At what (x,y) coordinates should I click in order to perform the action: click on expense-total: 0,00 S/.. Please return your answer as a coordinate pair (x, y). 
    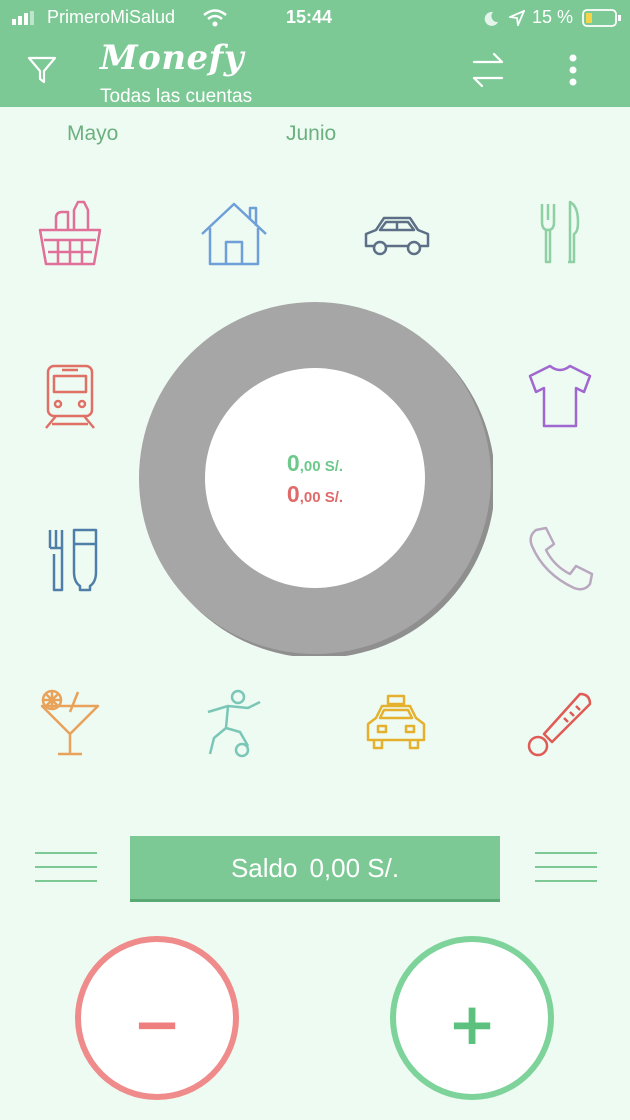
    Looking at the image, I should click on (315, 494).